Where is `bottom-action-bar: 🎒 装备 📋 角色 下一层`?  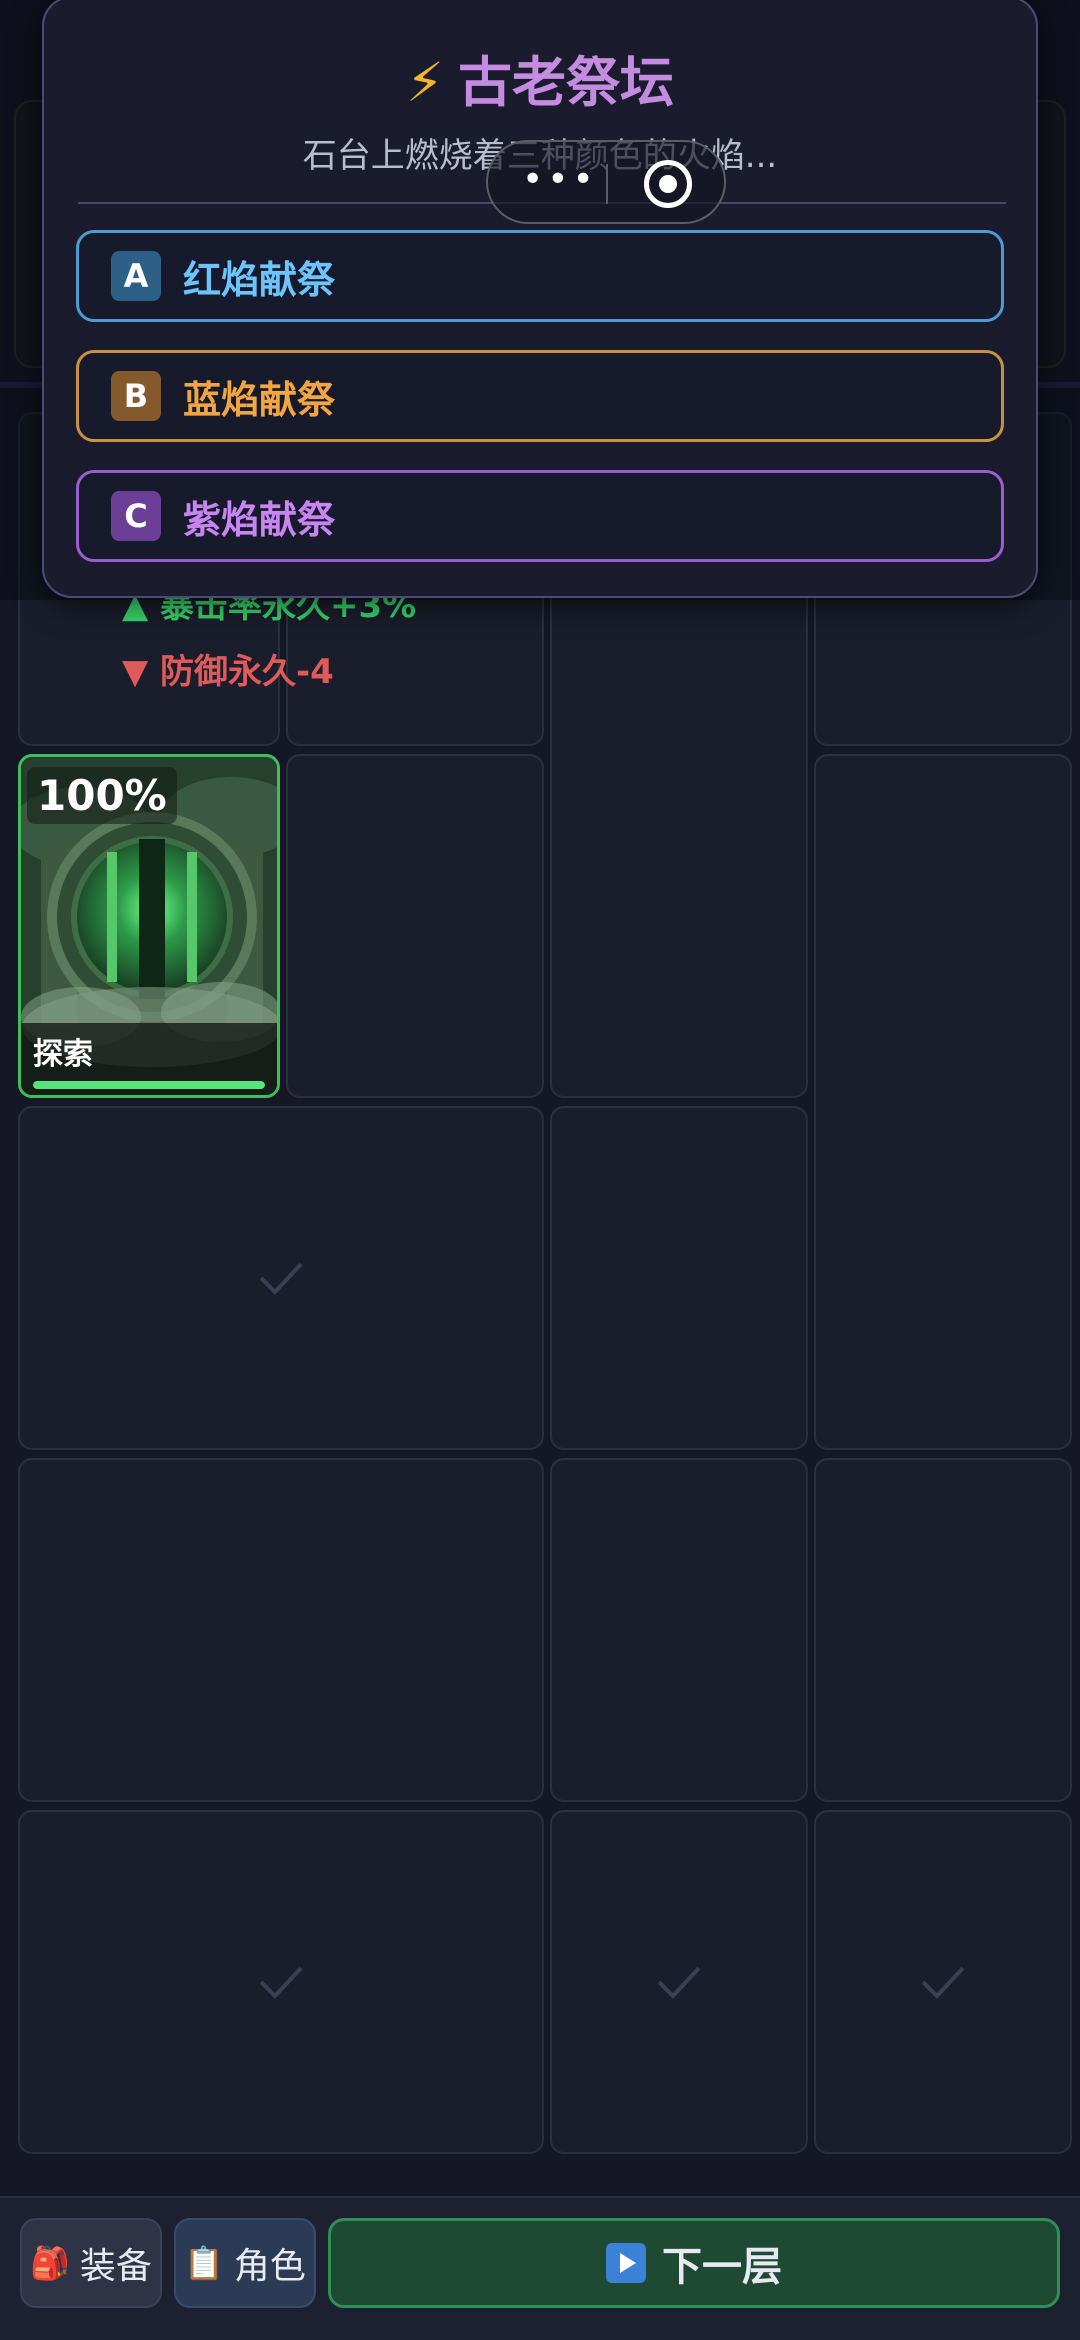 bottom-action-bar: 🎒 装备 📋 角色 下一层 is located at coordinates (540, 2268).